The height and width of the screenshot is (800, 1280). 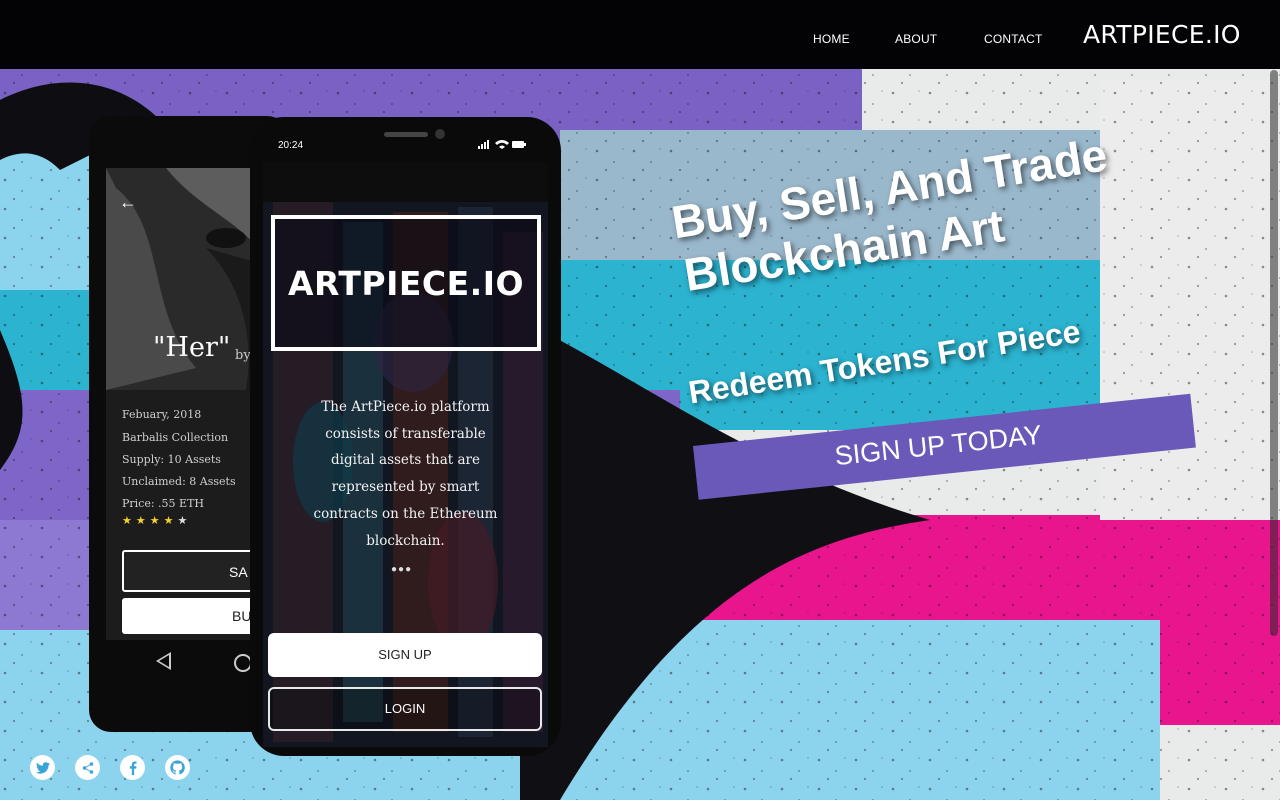 I want to click on status-bar-icons, so click(x=502, y=145).